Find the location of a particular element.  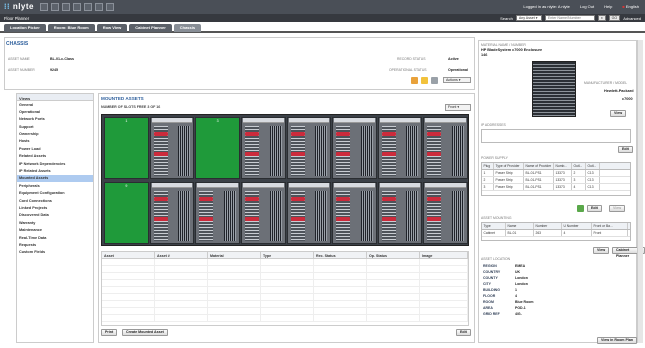

sidebar-item-ip-related-assets: IP Related Assets is located at coordinates (55, 171).